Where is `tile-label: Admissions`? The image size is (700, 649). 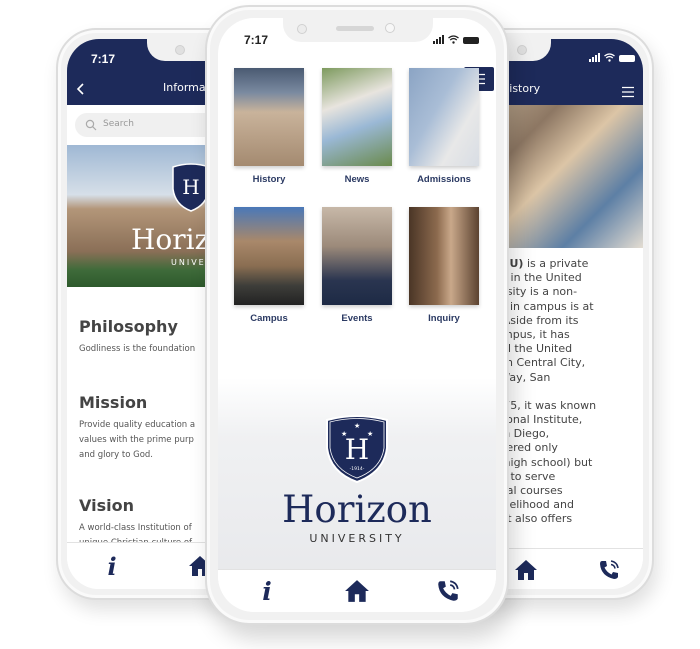
tile-label: Admissions is located at coordinates (444, 179).